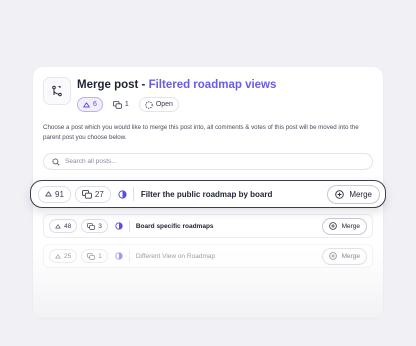 This screenshot has height=346, width=416. I want to click on search-bar, so click(208, 161).